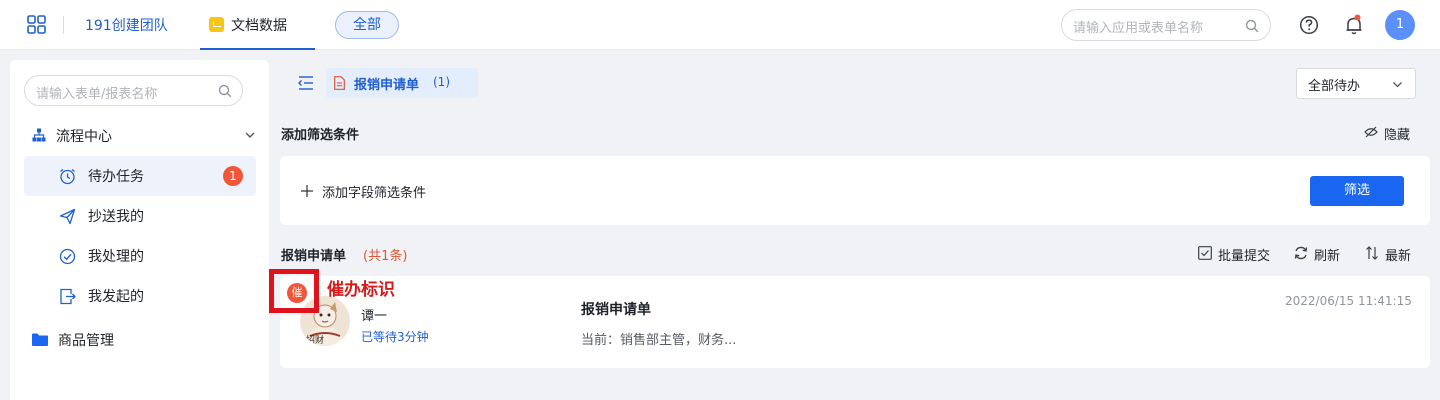  Describe the element at coordinates (116, 297) in the screenshot. I see `sidebar-item-label: 我发起的` at that location.